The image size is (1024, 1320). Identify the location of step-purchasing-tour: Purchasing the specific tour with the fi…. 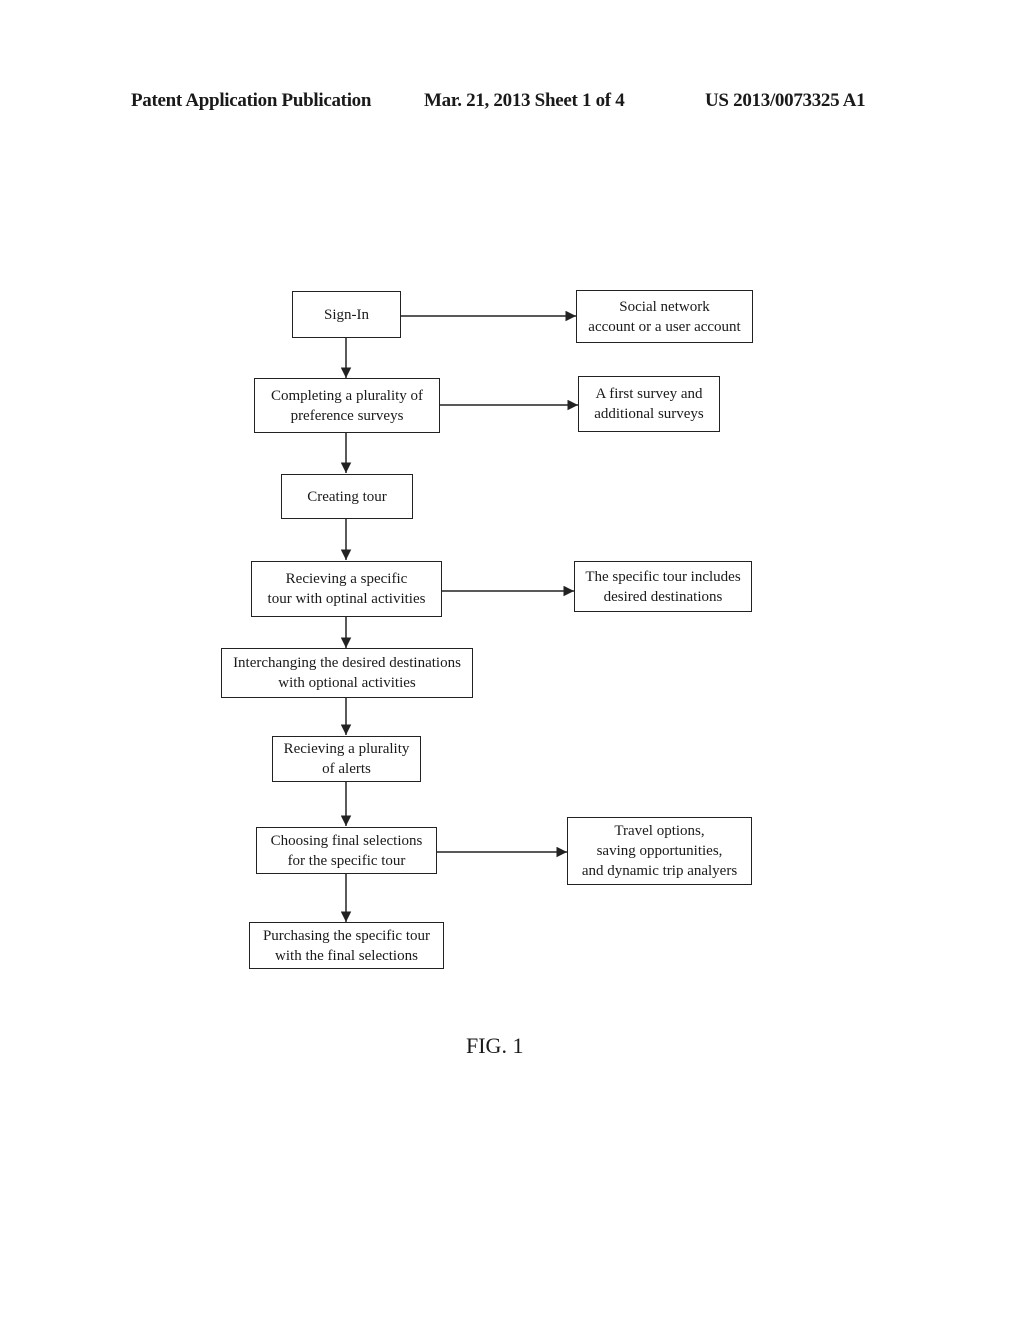
(346, 945).